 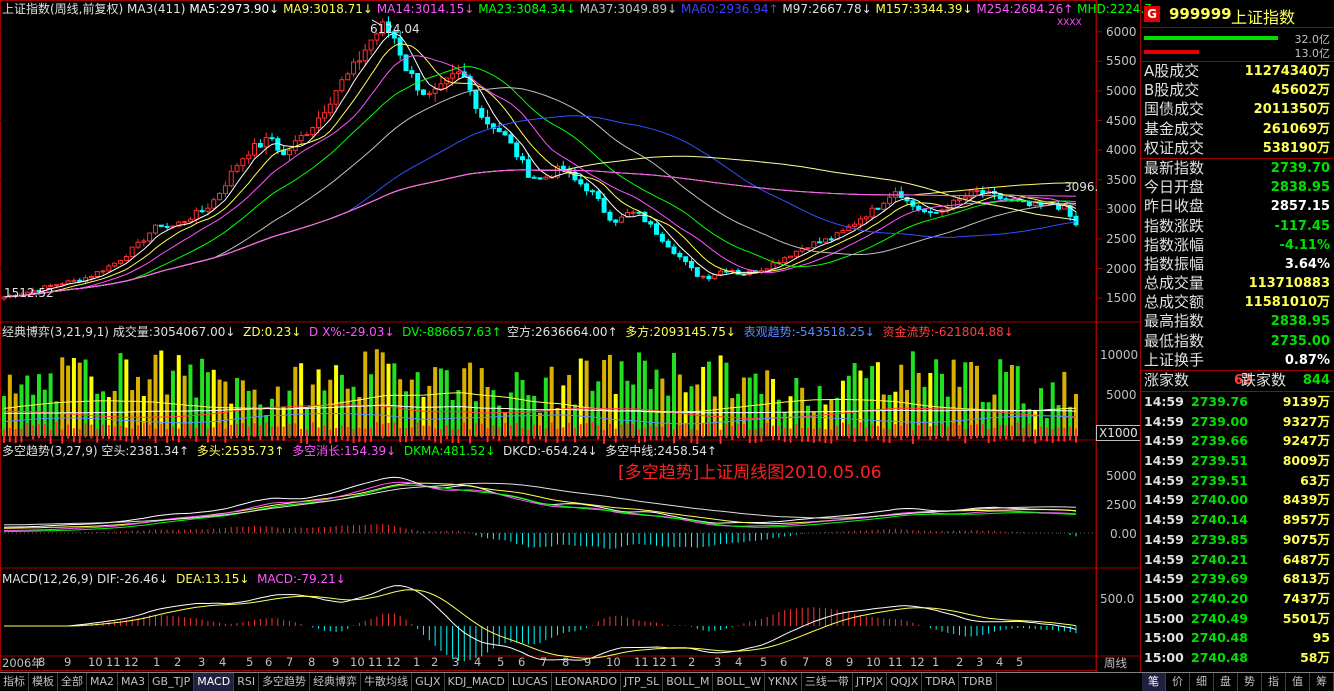 I want to click on tab-14: LEONARDO, so click(x=586, y=682).